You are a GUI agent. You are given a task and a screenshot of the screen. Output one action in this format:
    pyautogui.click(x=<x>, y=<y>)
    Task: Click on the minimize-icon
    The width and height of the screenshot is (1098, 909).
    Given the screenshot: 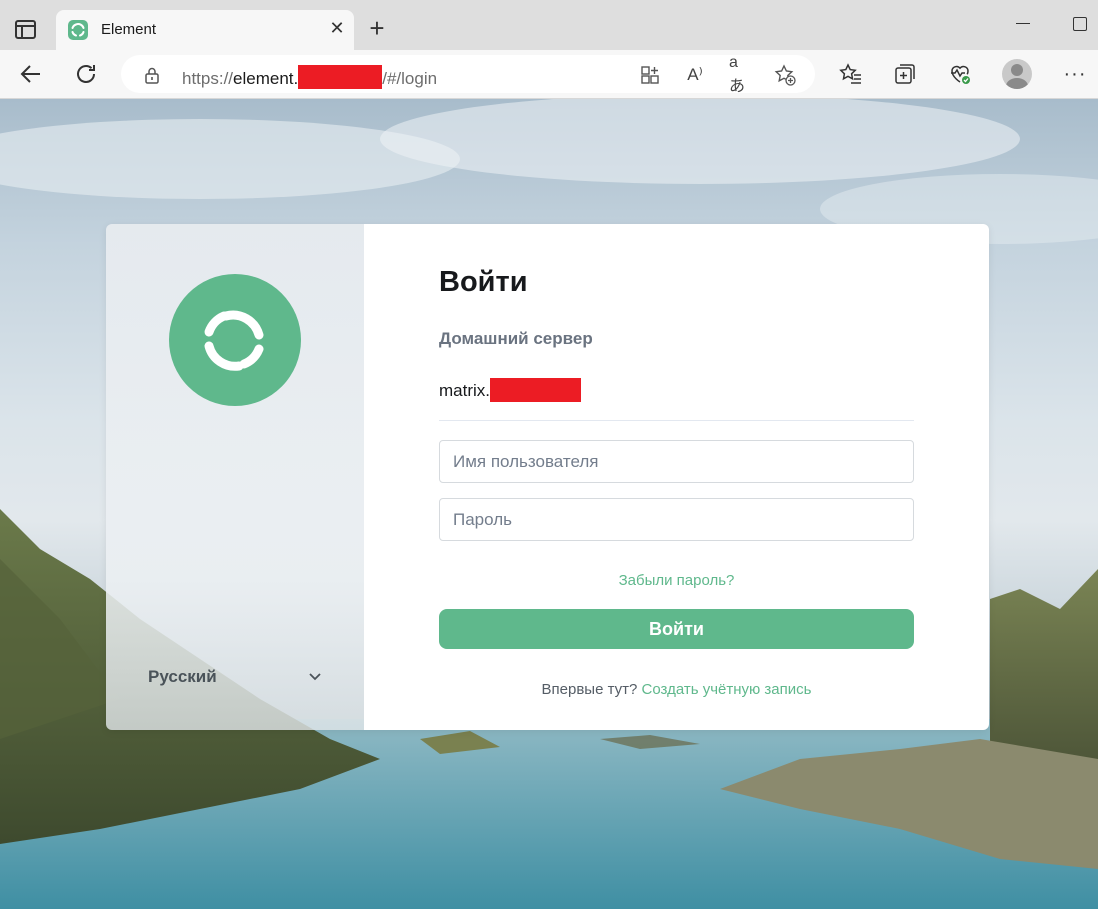 What is the action you would take?
    pyautogui.click(x=1023, y=23)
    